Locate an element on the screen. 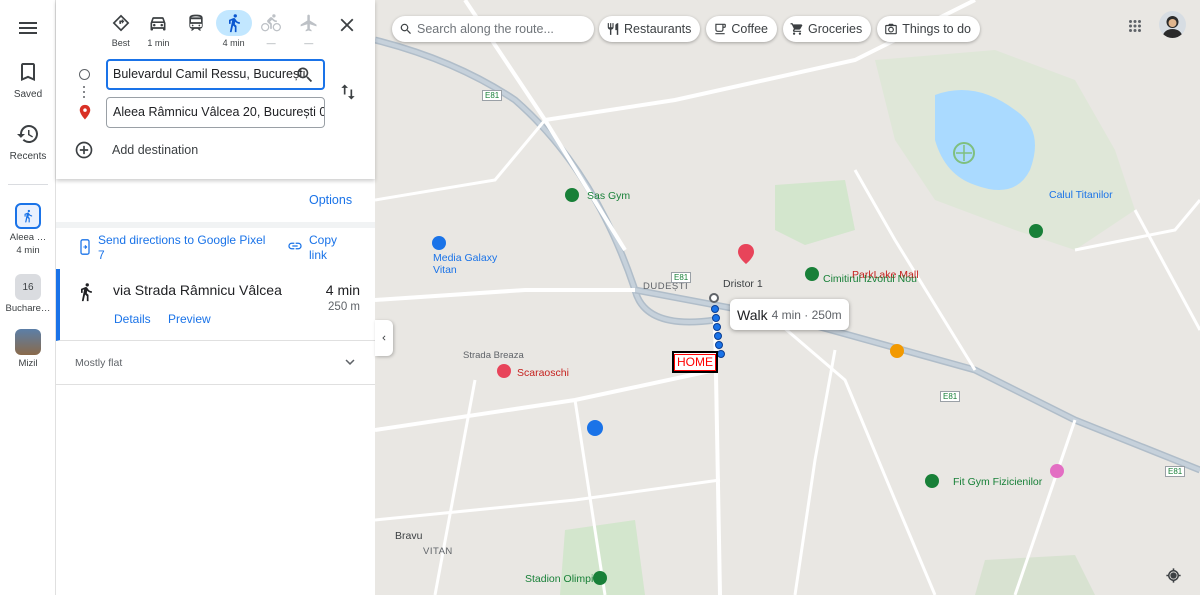  recents-label: Recents is located at coordinates (28, 156).